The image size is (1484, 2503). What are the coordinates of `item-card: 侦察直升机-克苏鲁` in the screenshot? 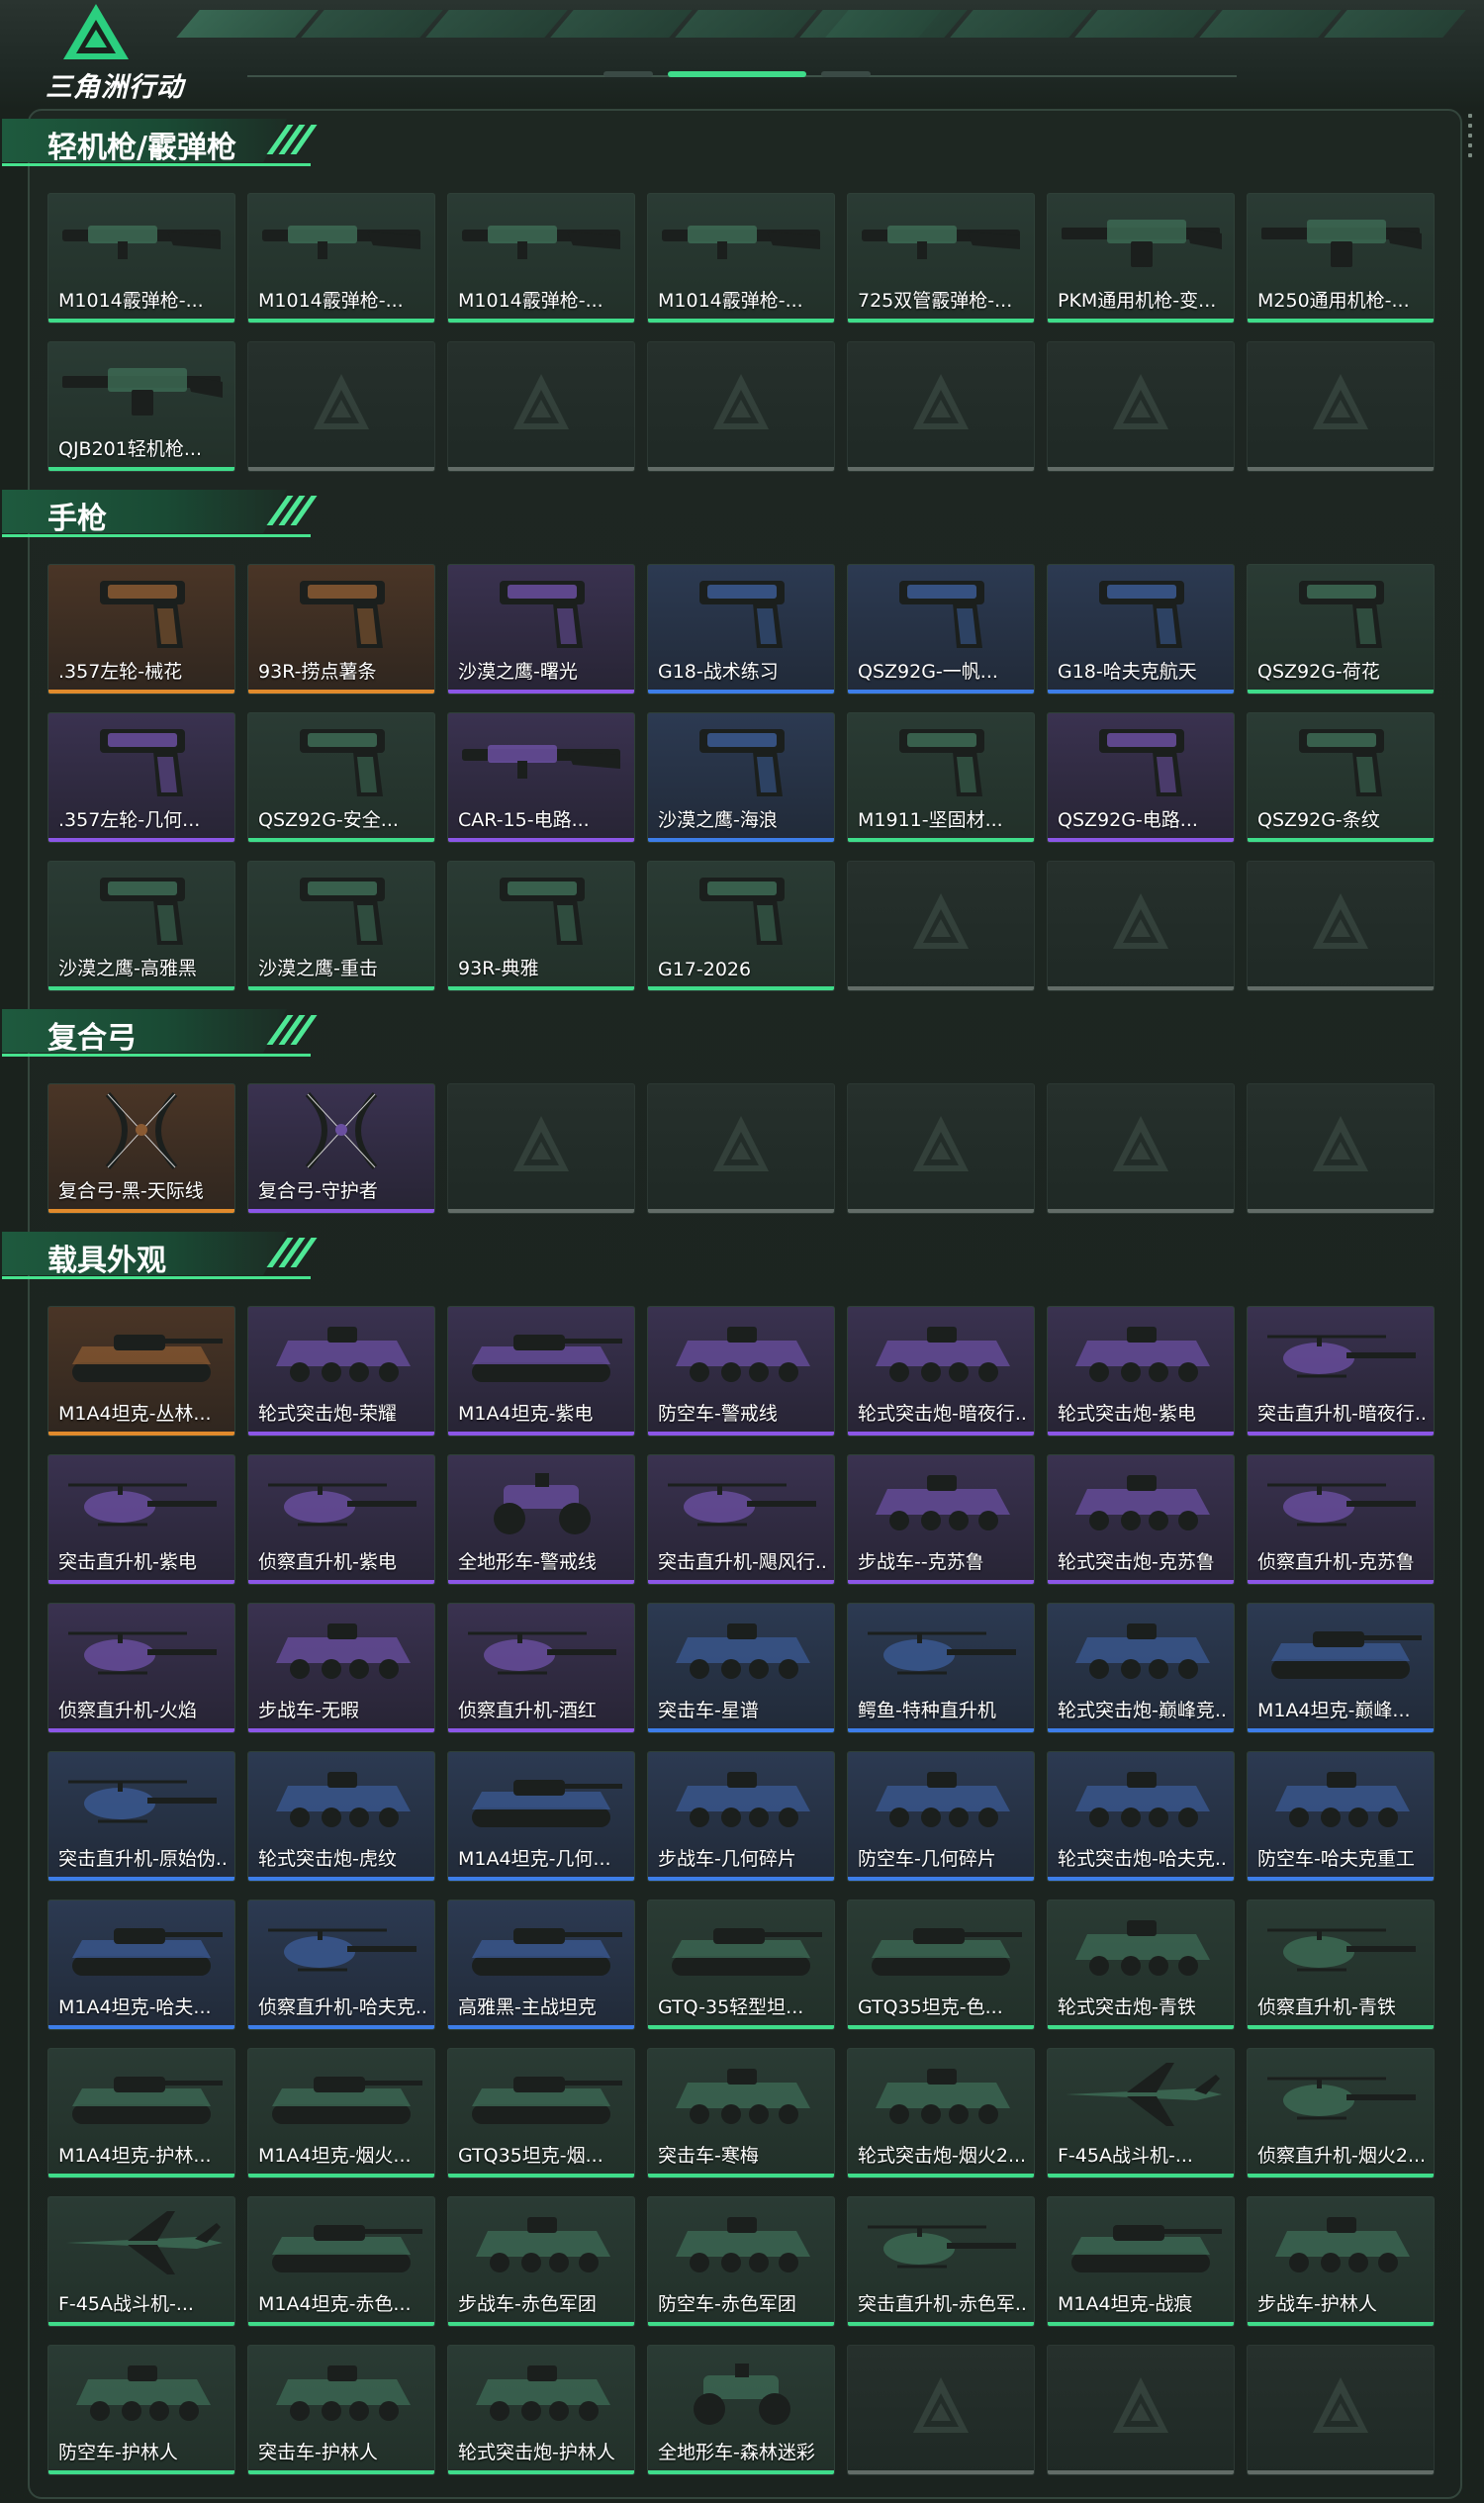 It's located at (1341, 1519).